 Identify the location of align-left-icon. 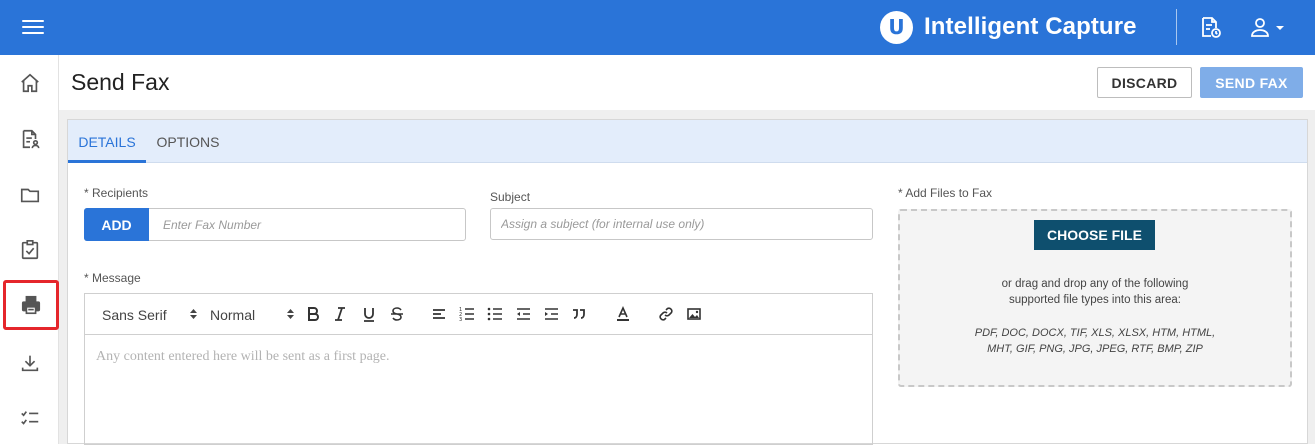
(439, 314).